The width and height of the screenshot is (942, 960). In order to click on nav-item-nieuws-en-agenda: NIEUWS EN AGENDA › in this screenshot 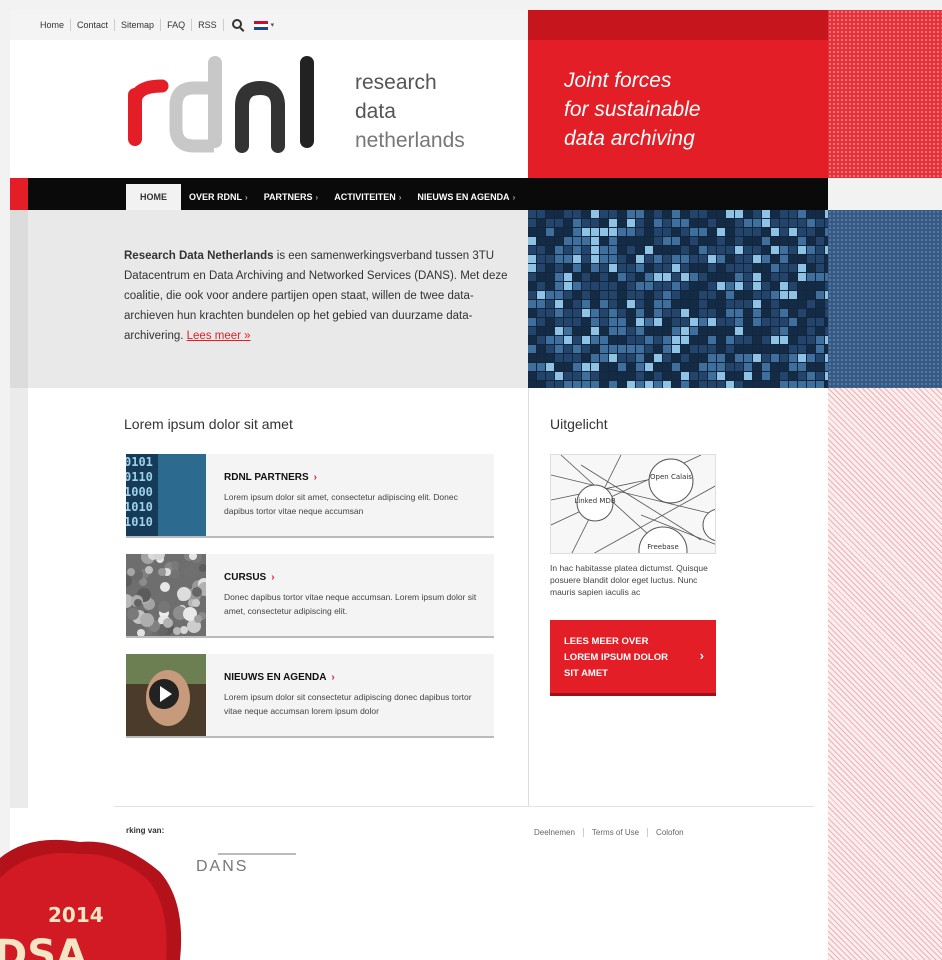, I will do `click(466, 197)`.